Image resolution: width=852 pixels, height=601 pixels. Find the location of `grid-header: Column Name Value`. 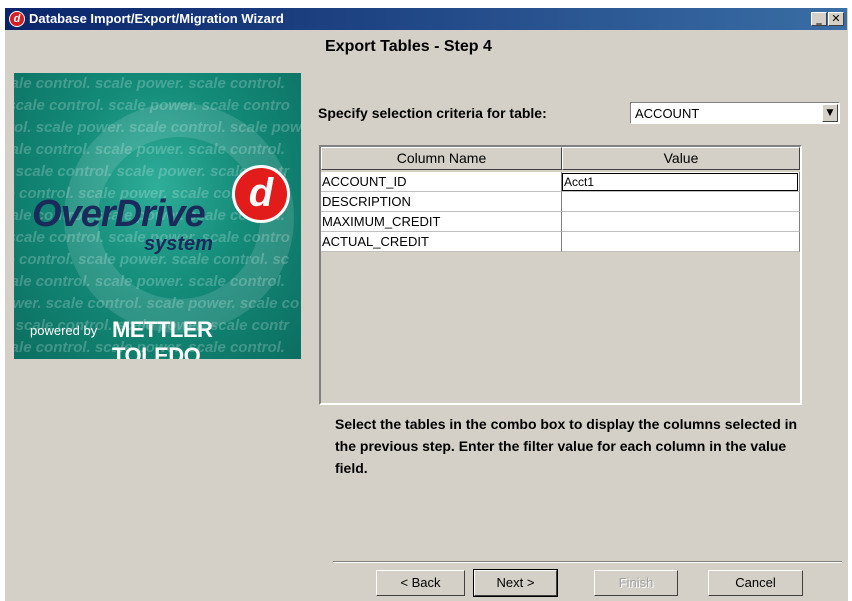

grid-header: Column Name Value is located at coordinates (561, 158).